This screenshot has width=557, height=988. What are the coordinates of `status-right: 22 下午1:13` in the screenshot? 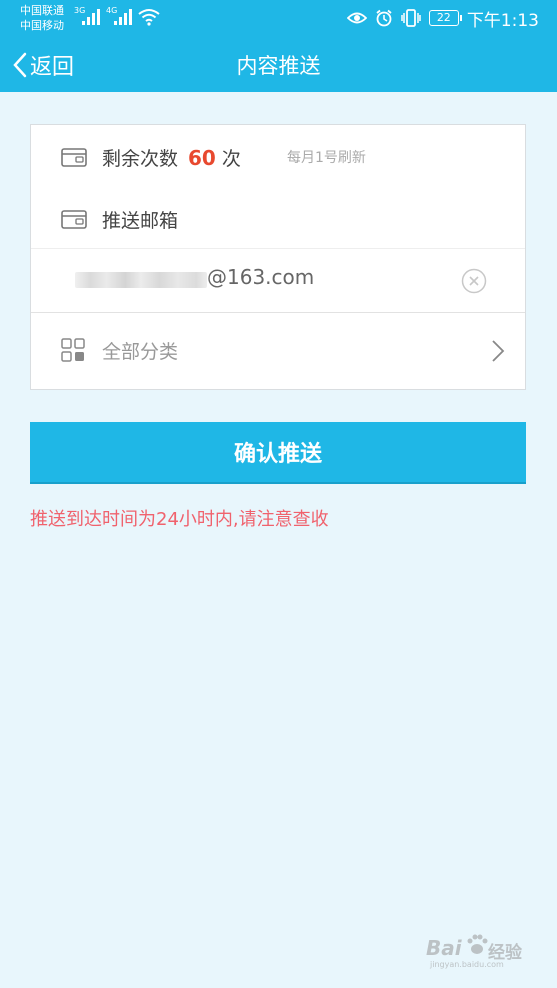 It's located at (442, 18).